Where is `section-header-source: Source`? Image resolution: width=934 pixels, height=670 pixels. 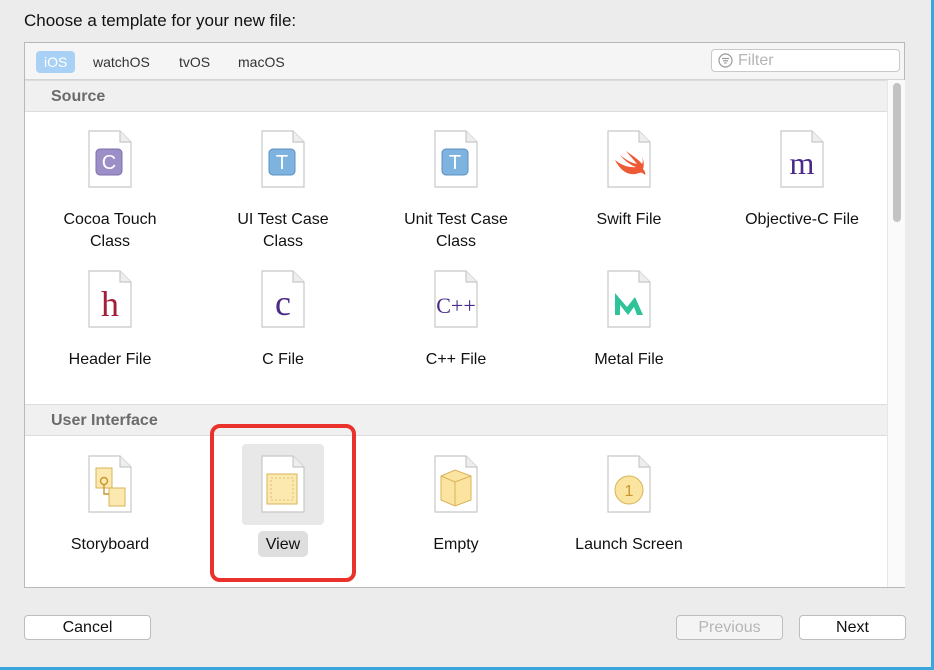 section-header-source: Source is located at coordinates (456, 96).